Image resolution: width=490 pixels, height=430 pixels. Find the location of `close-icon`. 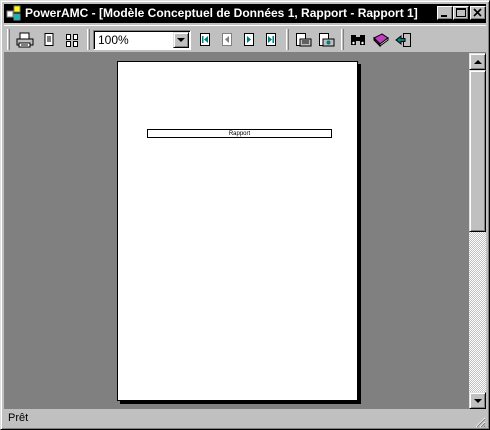

close-icon is located at coordinates (477, 12).